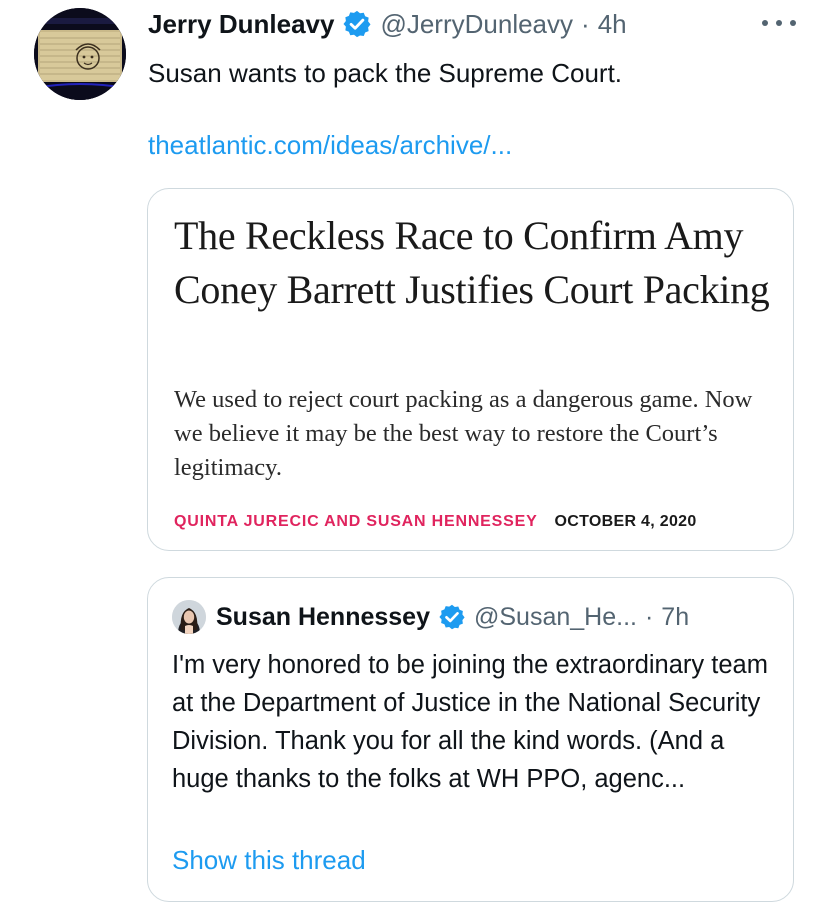  Describe the element at coordinates (385, 73) in the screenshot. I see `tweet-text: Susan wants to pack the Supreme Court.` at that location.